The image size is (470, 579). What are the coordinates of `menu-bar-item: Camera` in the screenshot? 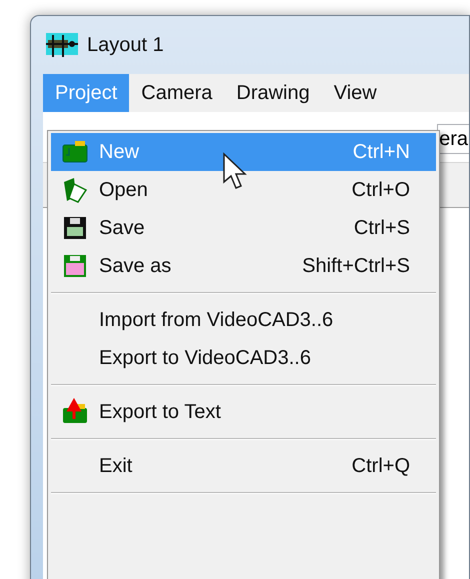 It's located at (176, 93).